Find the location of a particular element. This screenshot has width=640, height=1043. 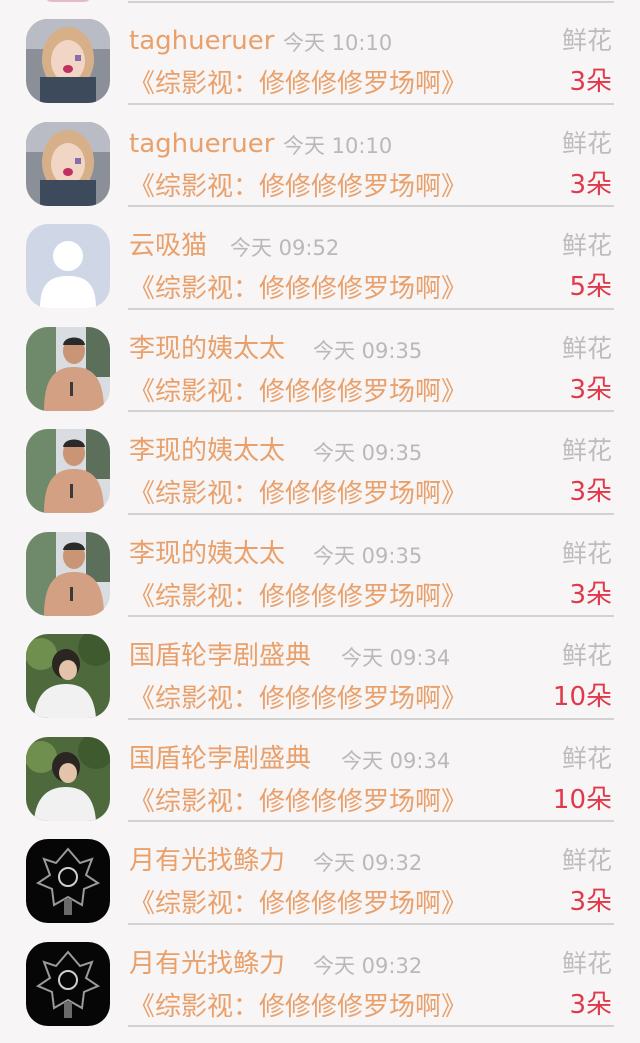

sender-name: 云吸猫 is located at coordinates (168, 246).